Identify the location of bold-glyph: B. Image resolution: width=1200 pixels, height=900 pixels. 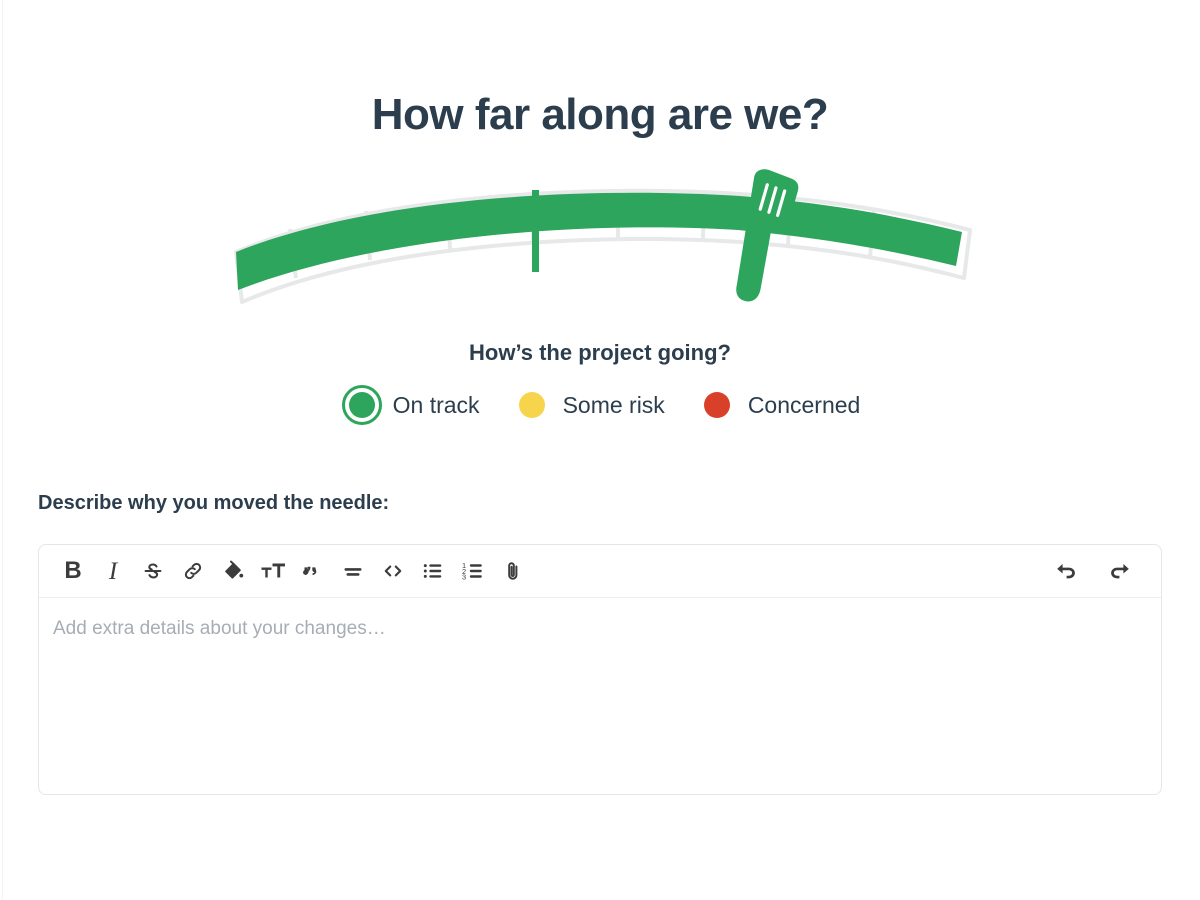
(73, 570).